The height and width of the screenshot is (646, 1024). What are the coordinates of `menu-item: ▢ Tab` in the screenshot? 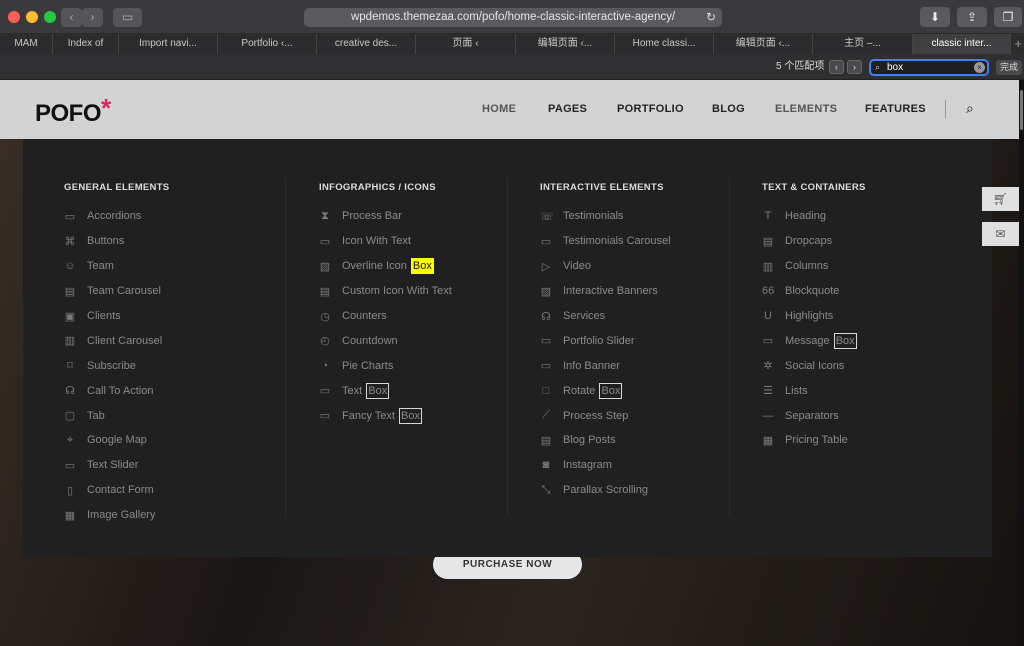 It's located at (116, 415).